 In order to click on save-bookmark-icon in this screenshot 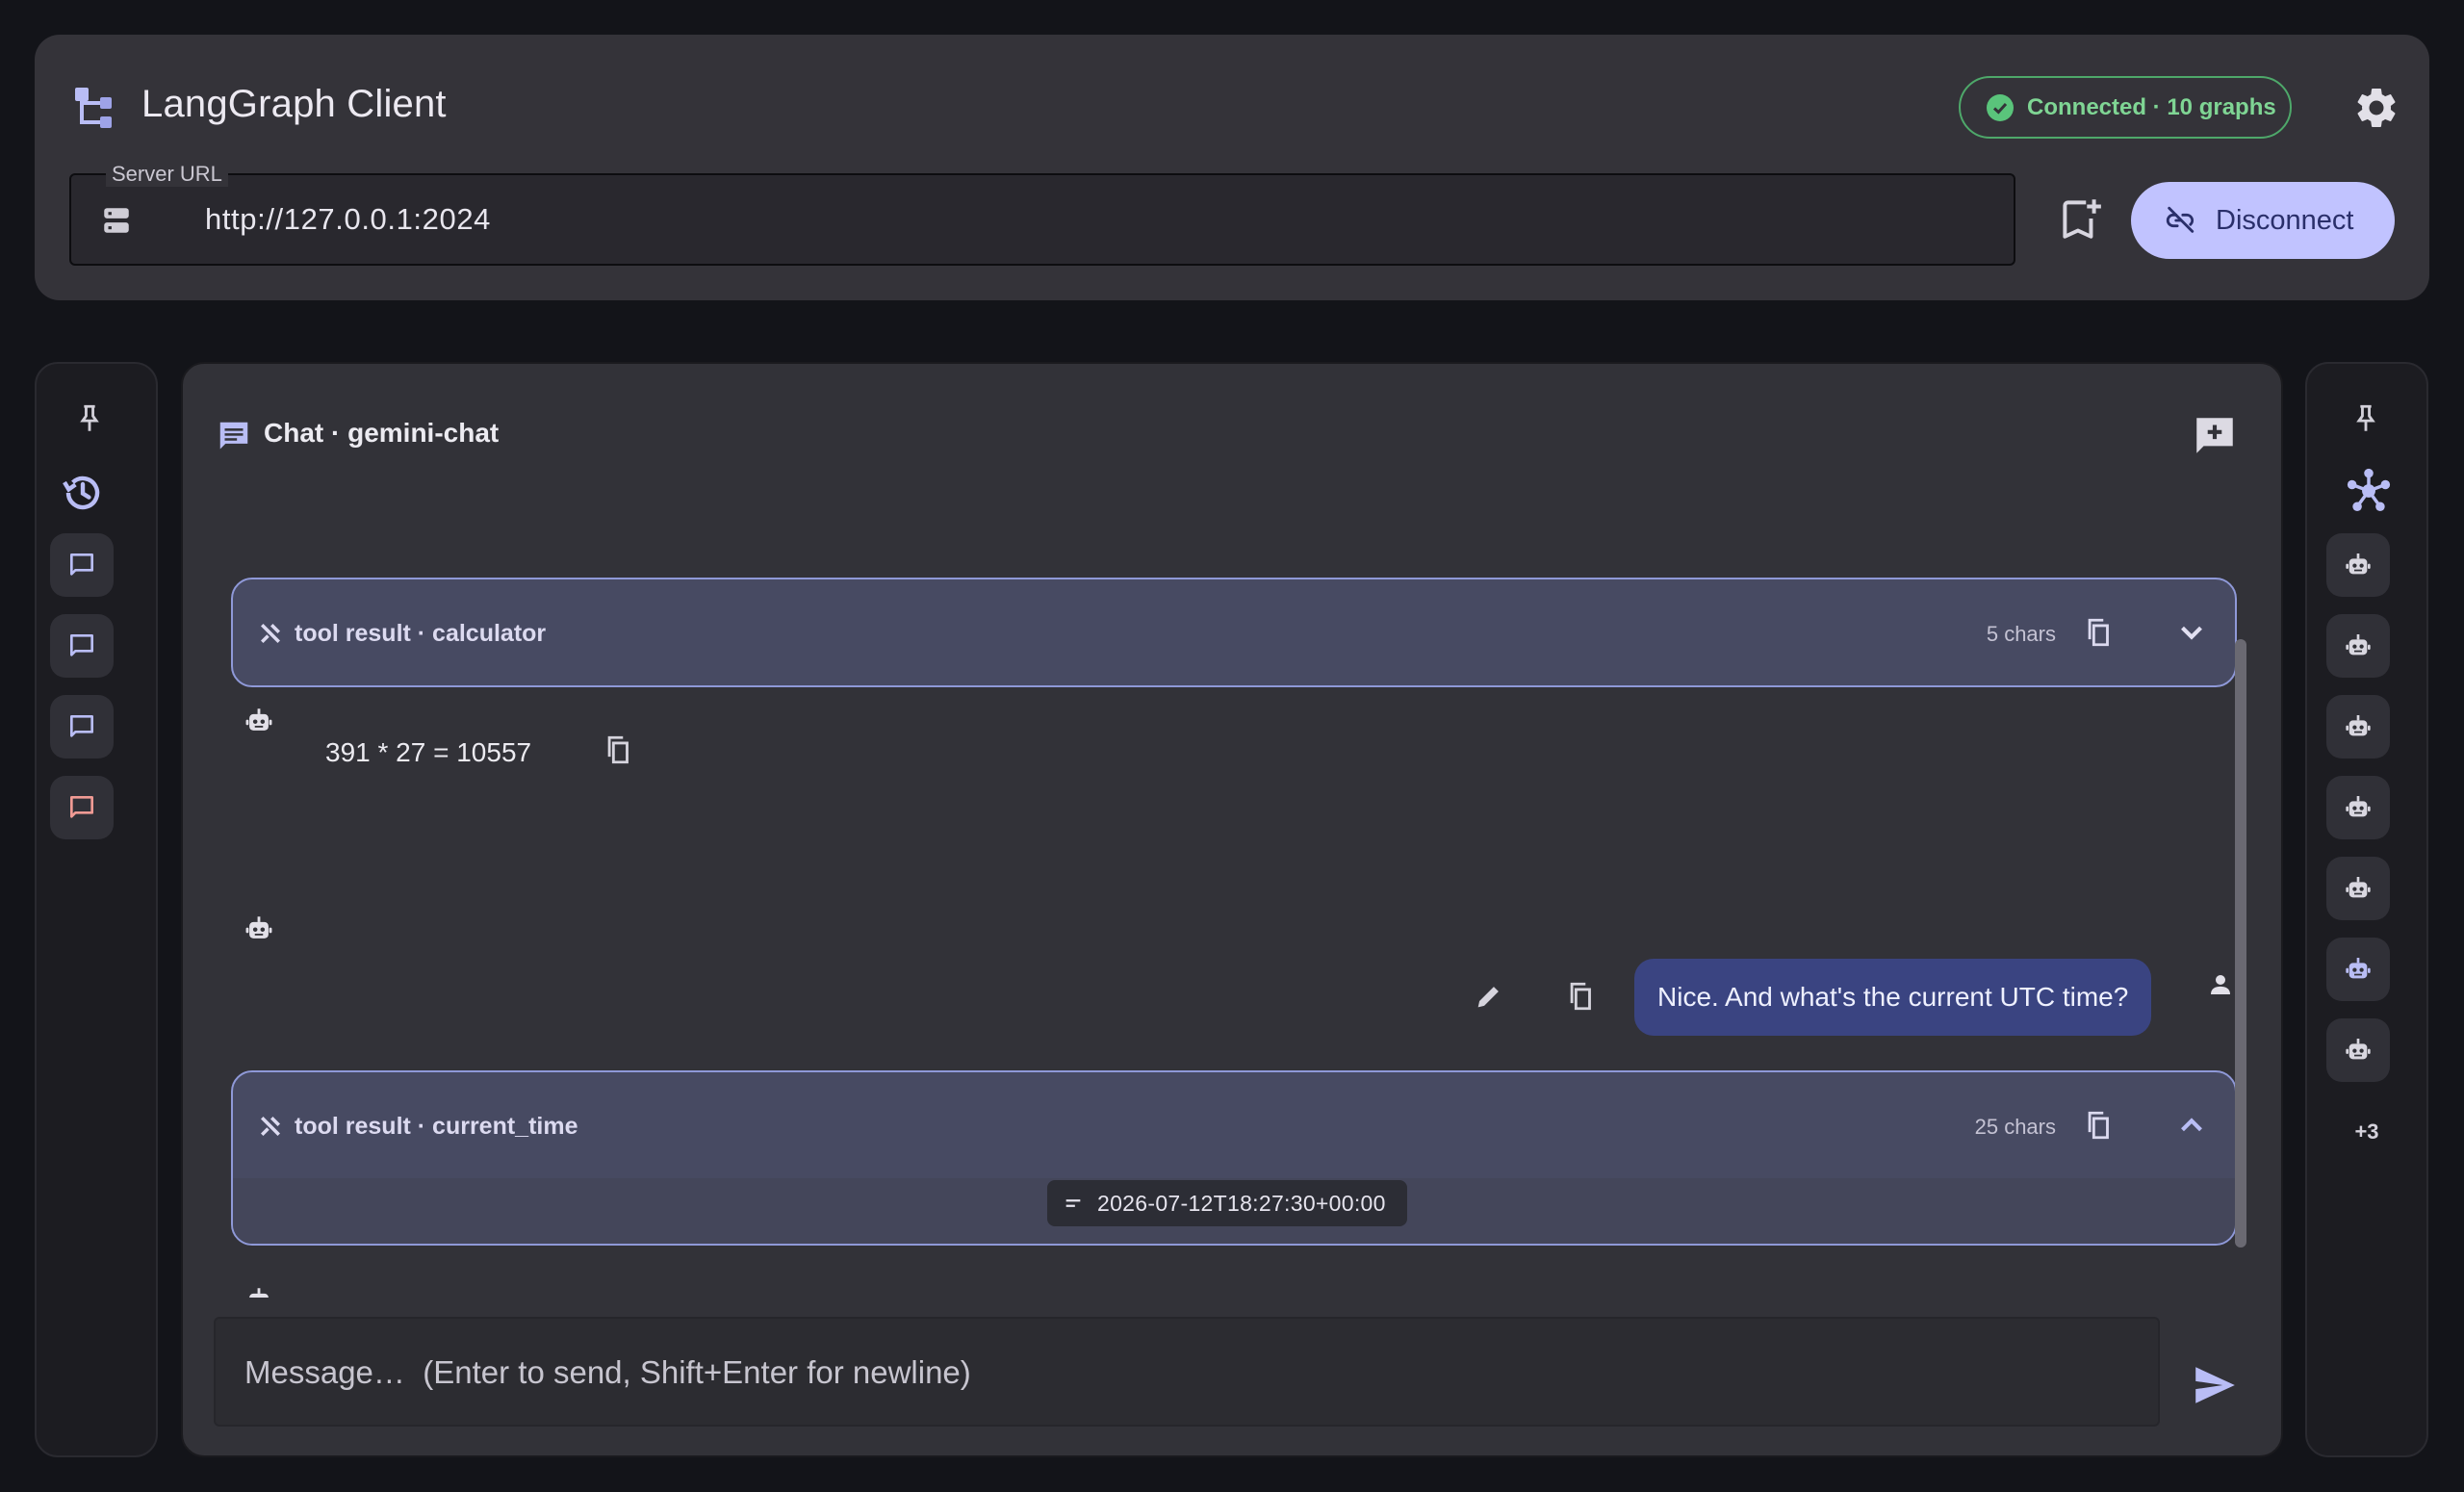, I will do `click(2080, 218)`.